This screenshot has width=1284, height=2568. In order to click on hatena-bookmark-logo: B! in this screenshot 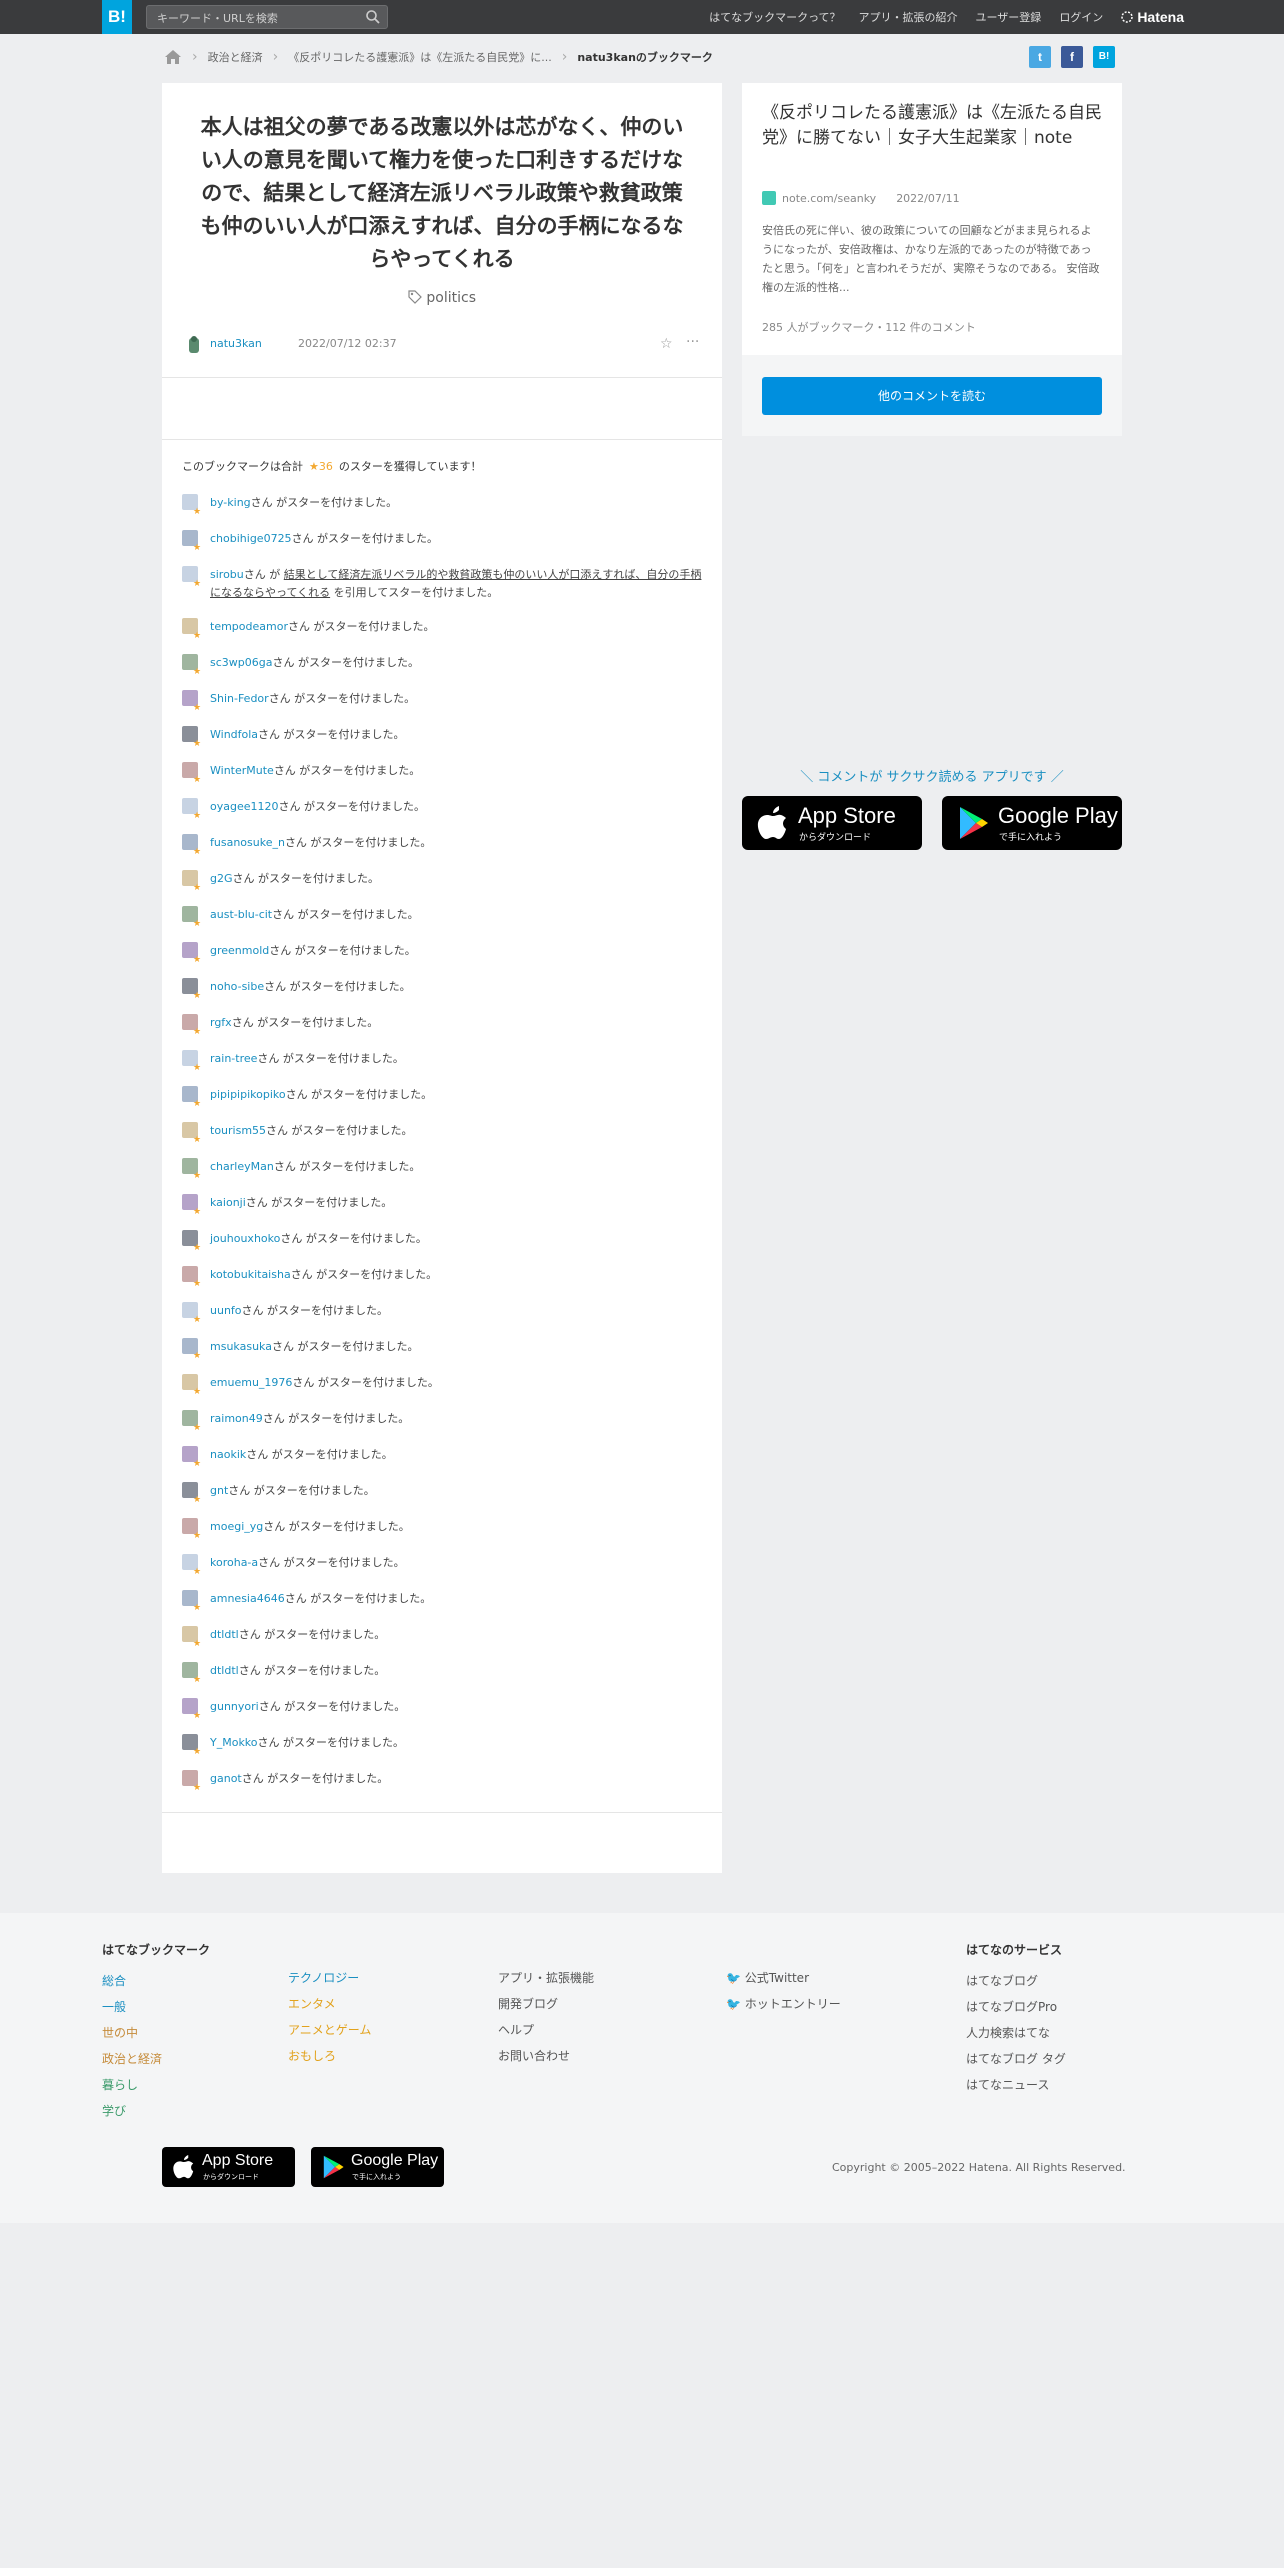, I will do `click(117, 17)`.